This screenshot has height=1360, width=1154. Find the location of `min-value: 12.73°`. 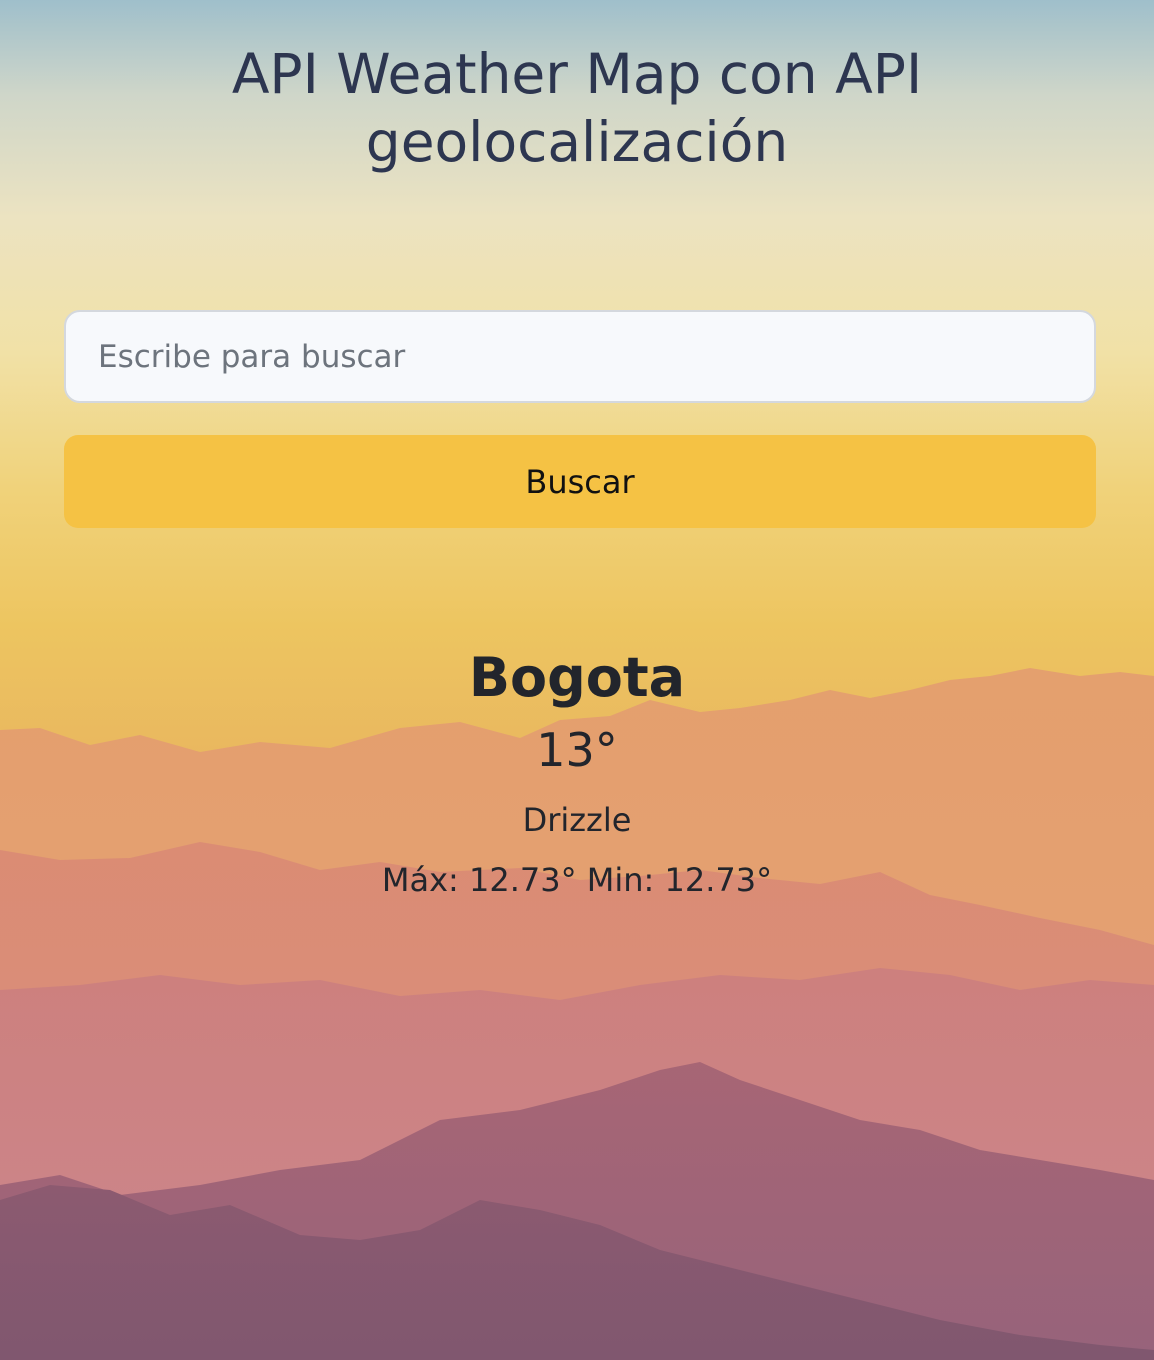

min-value: 12.73° is located at coordinates (718, 880).